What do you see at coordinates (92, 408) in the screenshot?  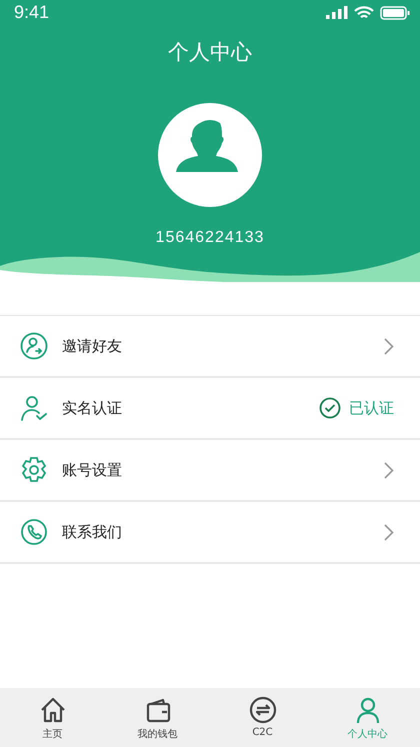 I see `menu-label: 实名认证` at bounding box center [92, 408].